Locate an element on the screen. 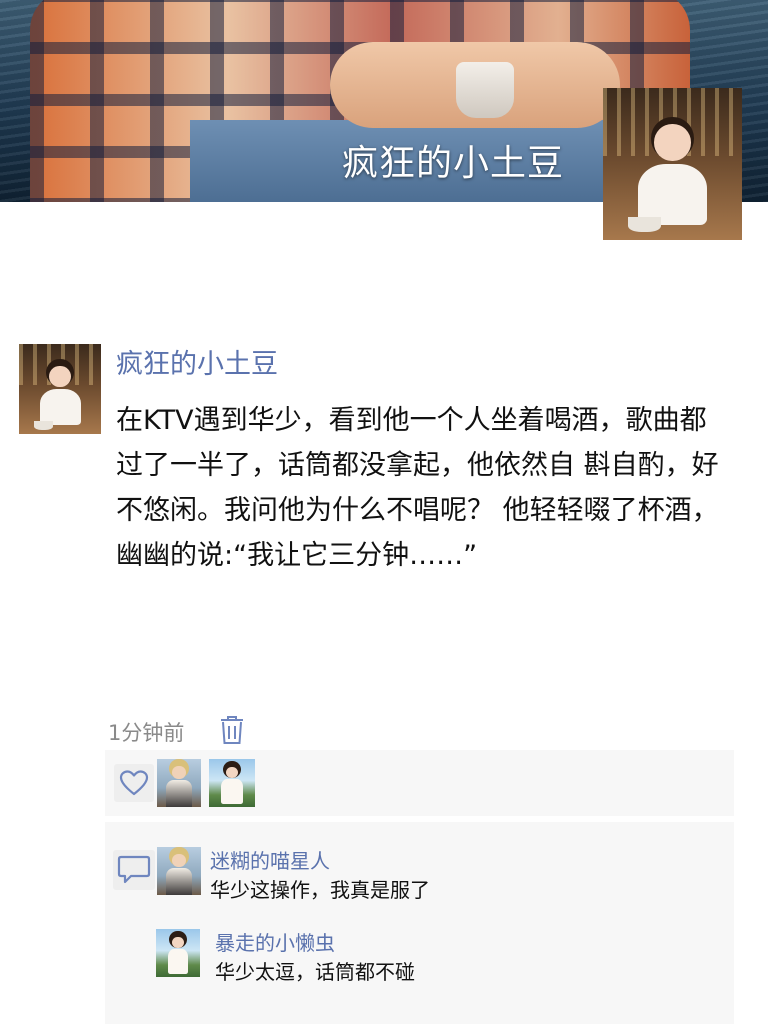 This screenshot has width=768, height=1024. comment-author: 暴走的小懒虫 is located at coordinates (275, 941).